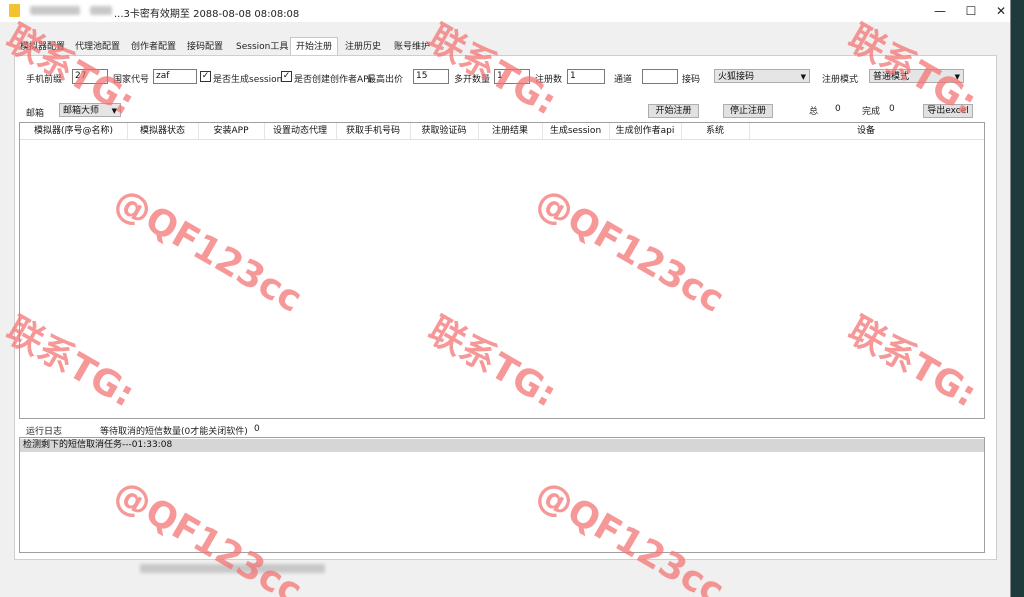 This screenshot has width=1024, height=597. I want to click on done-value: 0, so click(892, 109).